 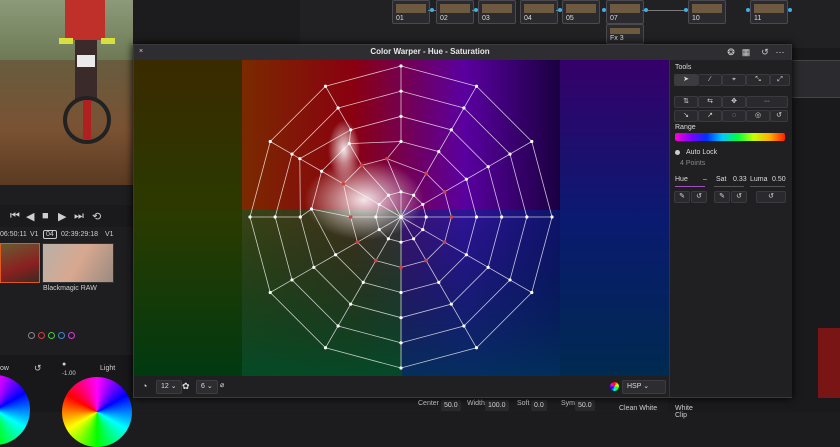 I want to click on node-05: 05, so click(x=581, y=12).